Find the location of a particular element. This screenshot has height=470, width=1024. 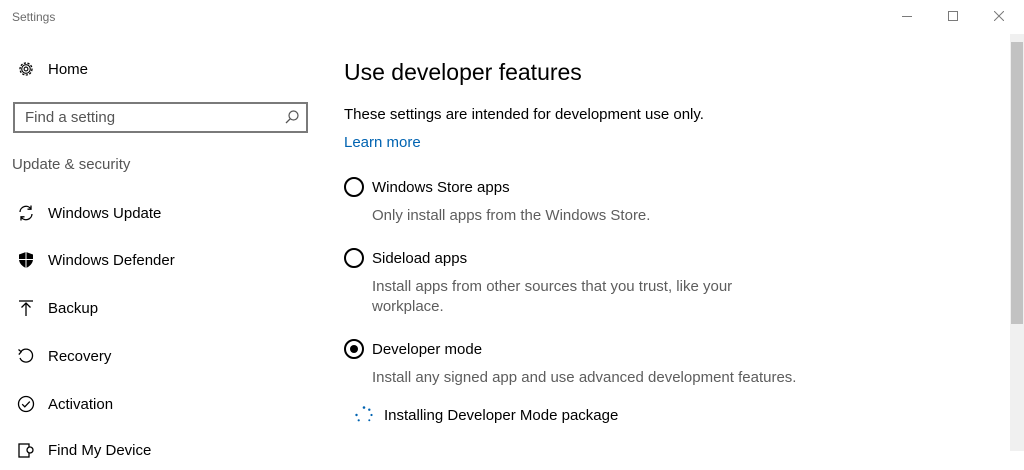

window-title: Settings is located at coordinates (34, 17).